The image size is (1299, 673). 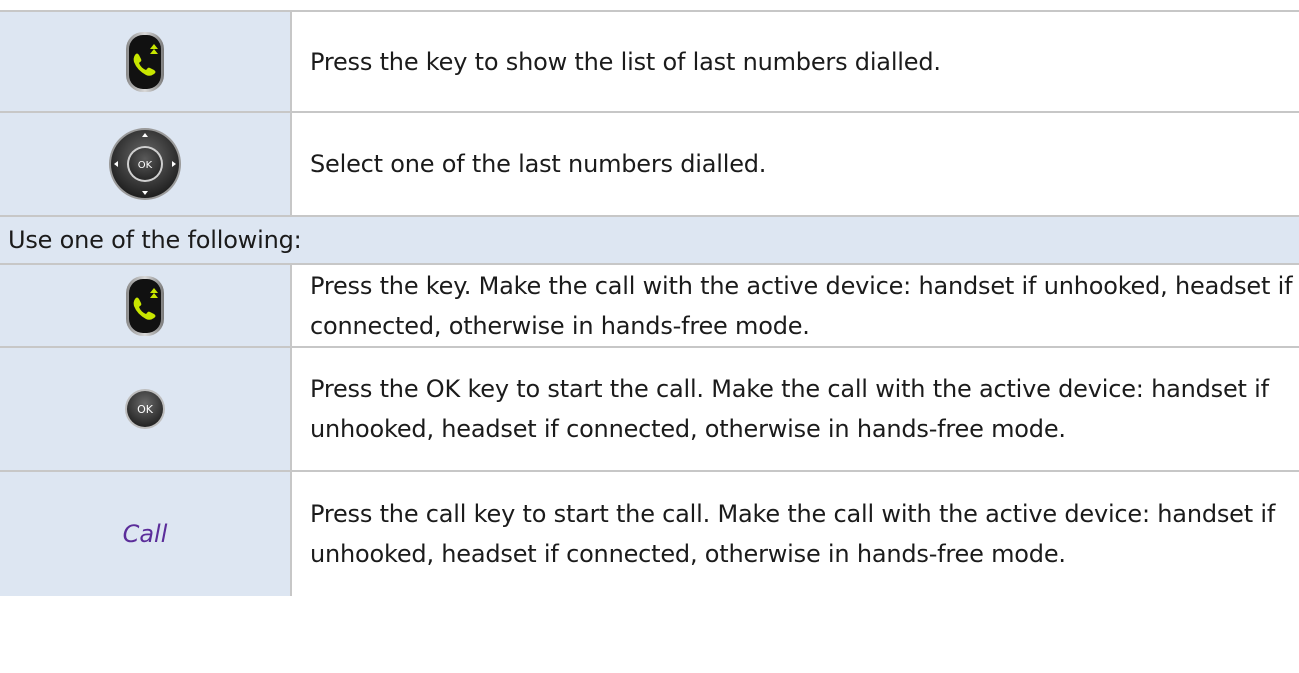 I want to click on ok-key-icon: OK, so click(x=145, y=409).